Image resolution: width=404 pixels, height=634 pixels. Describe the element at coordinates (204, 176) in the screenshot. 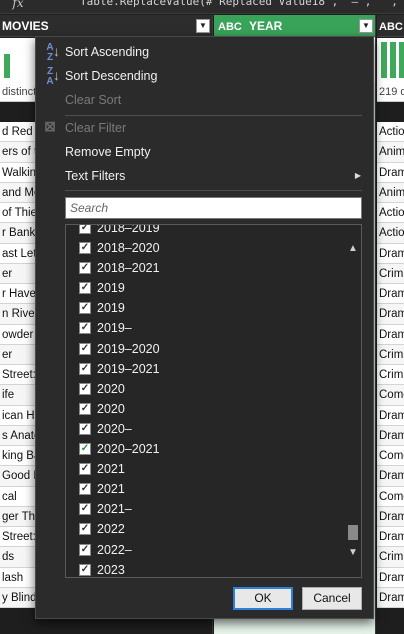

I see `text-filters-item: Text Filters ▶` at that location.